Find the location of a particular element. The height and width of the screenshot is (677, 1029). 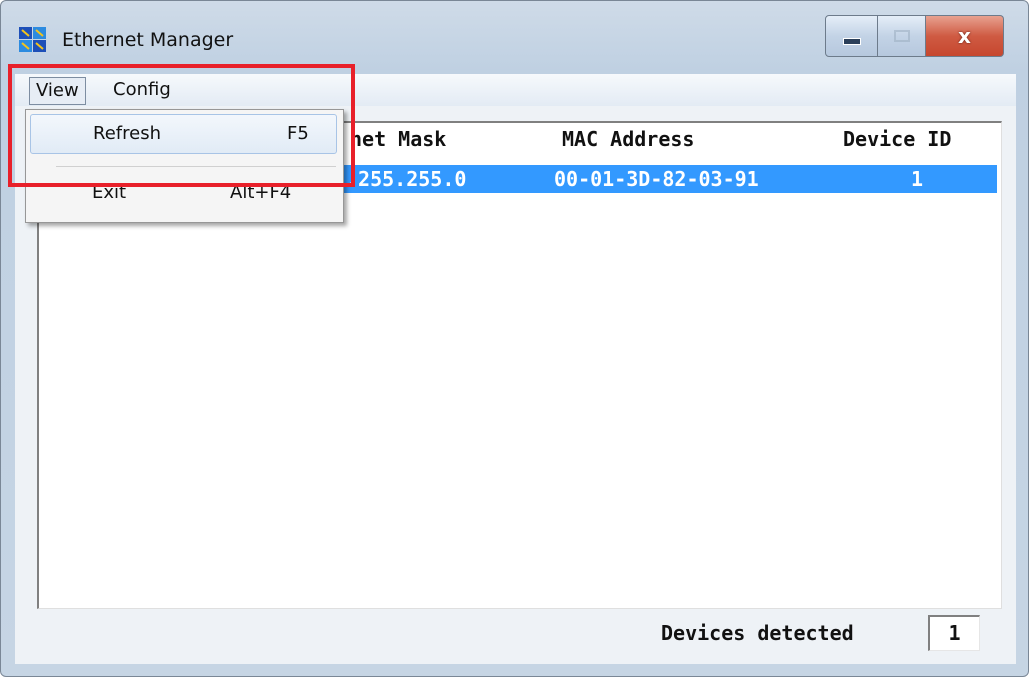

maximize-icon is located at coordinates (901, 36).